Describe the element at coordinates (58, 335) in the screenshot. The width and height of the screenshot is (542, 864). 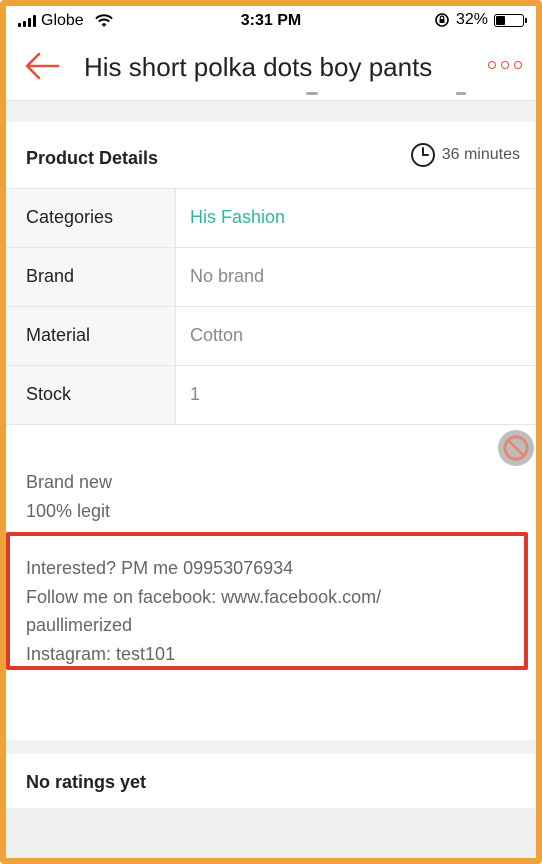
I see `detail-label: Material` at that location.